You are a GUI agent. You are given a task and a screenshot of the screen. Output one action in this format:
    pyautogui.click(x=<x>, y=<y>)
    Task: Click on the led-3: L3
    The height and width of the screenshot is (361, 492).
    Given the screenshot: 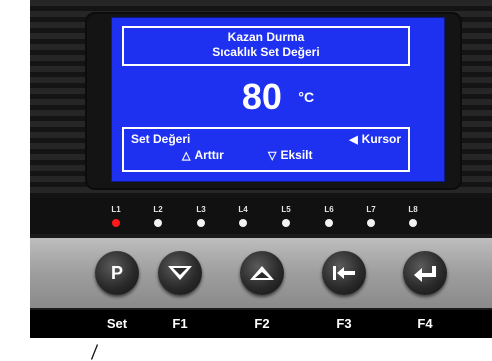 What is the action you would take?
    pyautogui.click(x=201, y=212)
    